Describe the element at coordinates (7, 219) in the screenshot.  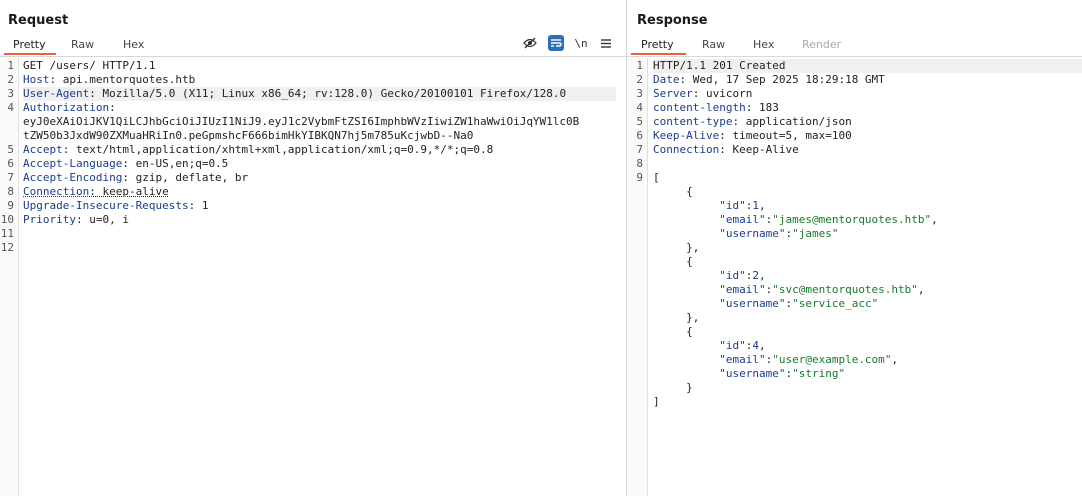
I see `line-number: 10` at that location.